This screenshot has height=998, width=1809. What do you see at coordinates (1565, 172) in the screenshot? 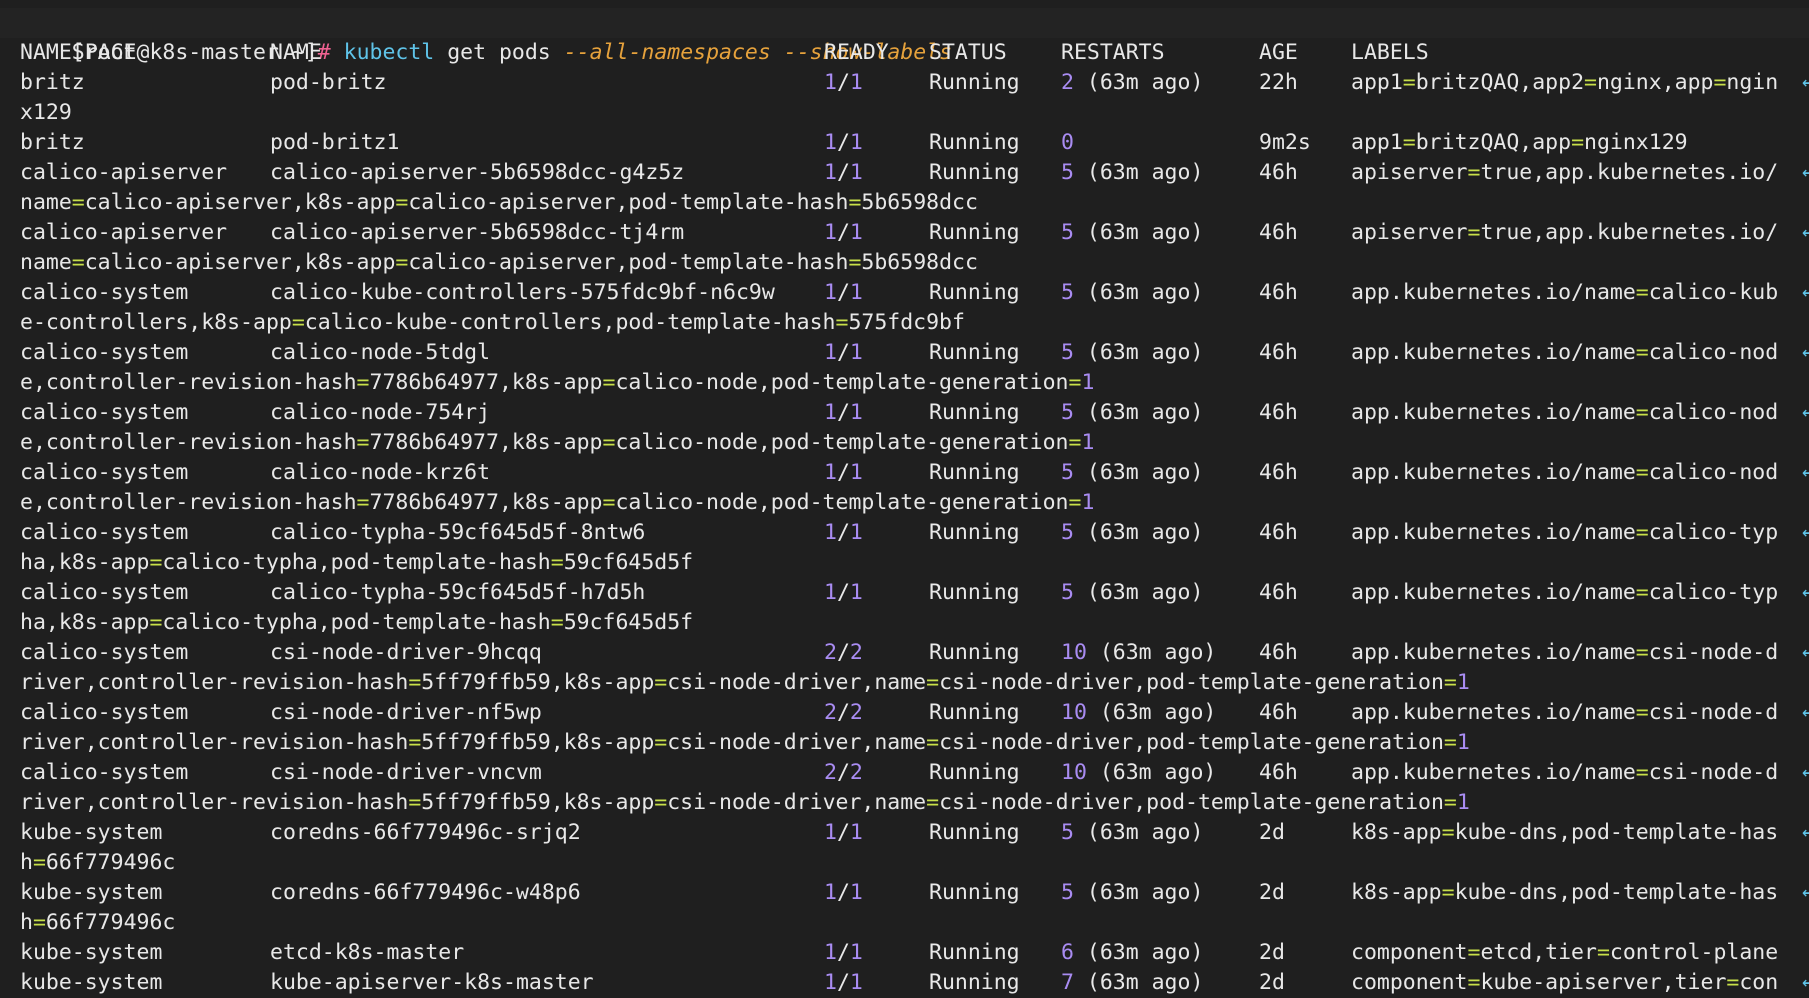
I see `cell-labels: apiserver=true,app.kubernetes.io/` at bounding box center [1565, 172].